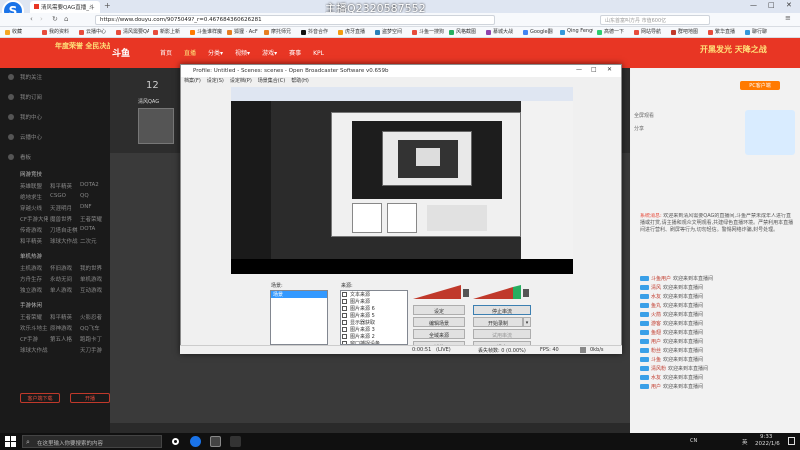 The width and height of the screenshot is (800, 450). I want to click on sidebar-bottom-button: 开播, so click(90, 398).